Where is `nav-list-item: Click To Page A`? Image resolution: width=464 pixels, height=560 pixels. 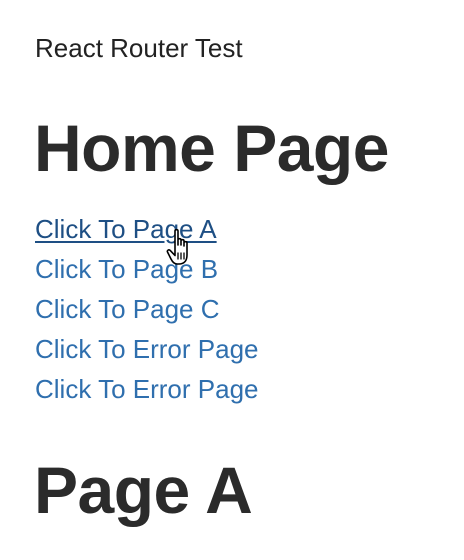 nav-list-item: Click To Page A is located at coordinates (147, 230).